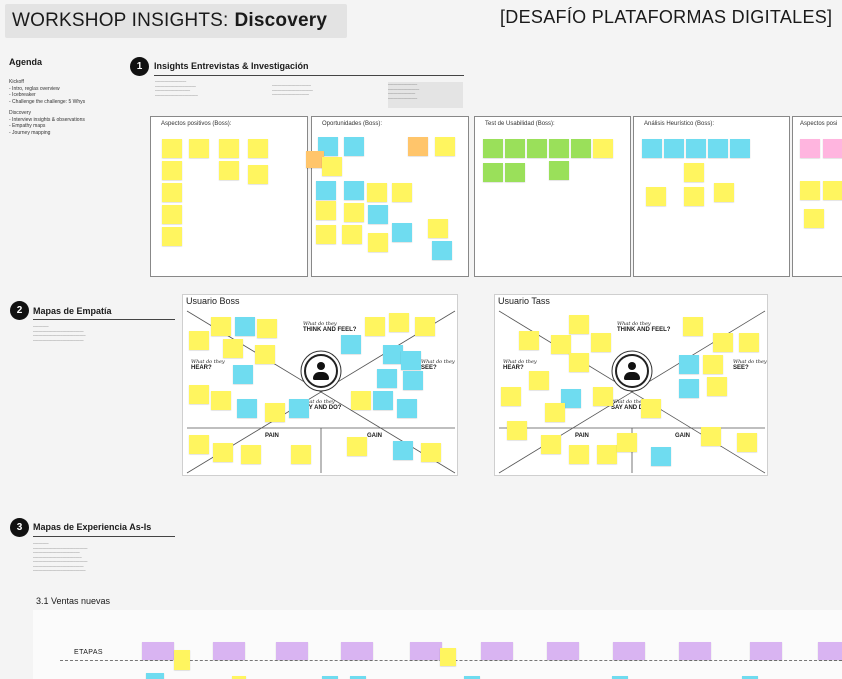 This screenshot has width=842, height=679. Describe the element at coordinates (711, 196) in the screenshot. I see `panel-analisis-heuristico: Análisis Heurístico (Boss):` at that location.